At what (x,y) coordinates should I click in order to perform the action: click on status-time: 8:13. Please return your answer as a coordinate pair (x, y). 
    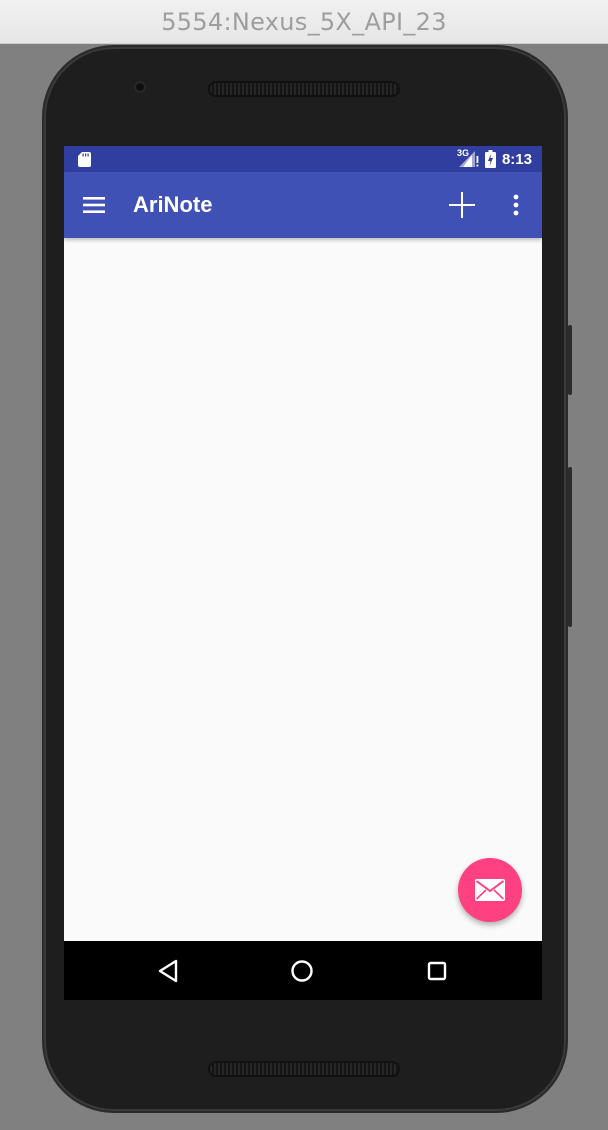
    Looking at the image, I should click on (516, 159).